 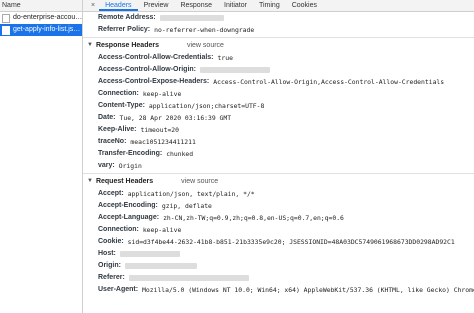 I want to click on header-row: Access-Control-Expose-Headers, so click(x=278, y=82).